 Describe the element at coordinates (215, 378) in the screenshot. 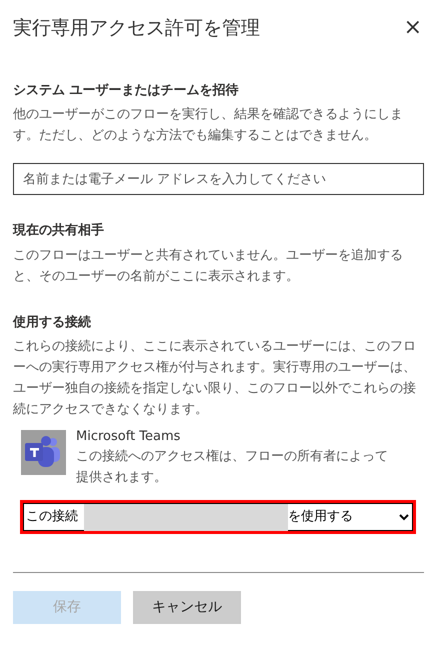

I see `section-description: これらの接続により、ここに表示されているユーザーには、このフローへの実行専用アクセス権が付与されます。実行専用のユーザーは、ユーザー独自の接続を指定しない限り、このフロー以外でこれらの接続にアクセスできなくなります。` at that location.